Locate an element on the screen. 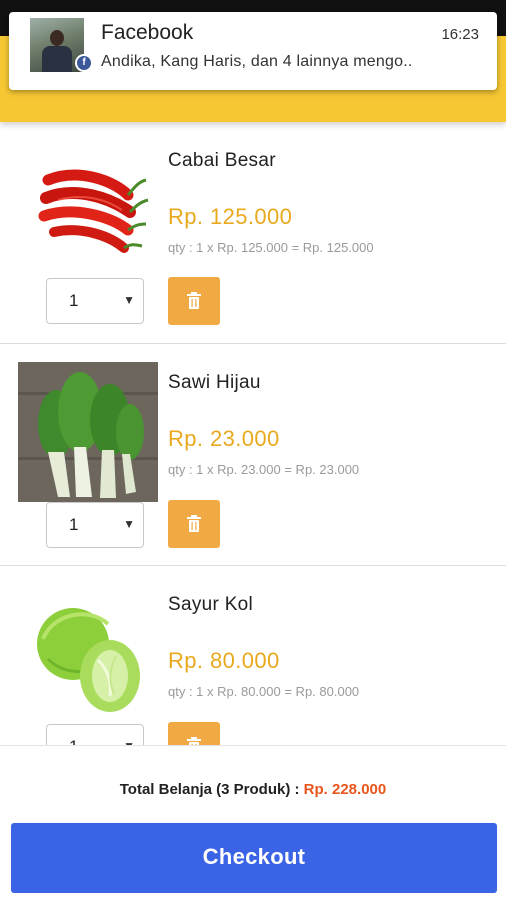 This screenshot has width=506, height=900. product-name: Cabai Besar is located at coordinates (222, 160).